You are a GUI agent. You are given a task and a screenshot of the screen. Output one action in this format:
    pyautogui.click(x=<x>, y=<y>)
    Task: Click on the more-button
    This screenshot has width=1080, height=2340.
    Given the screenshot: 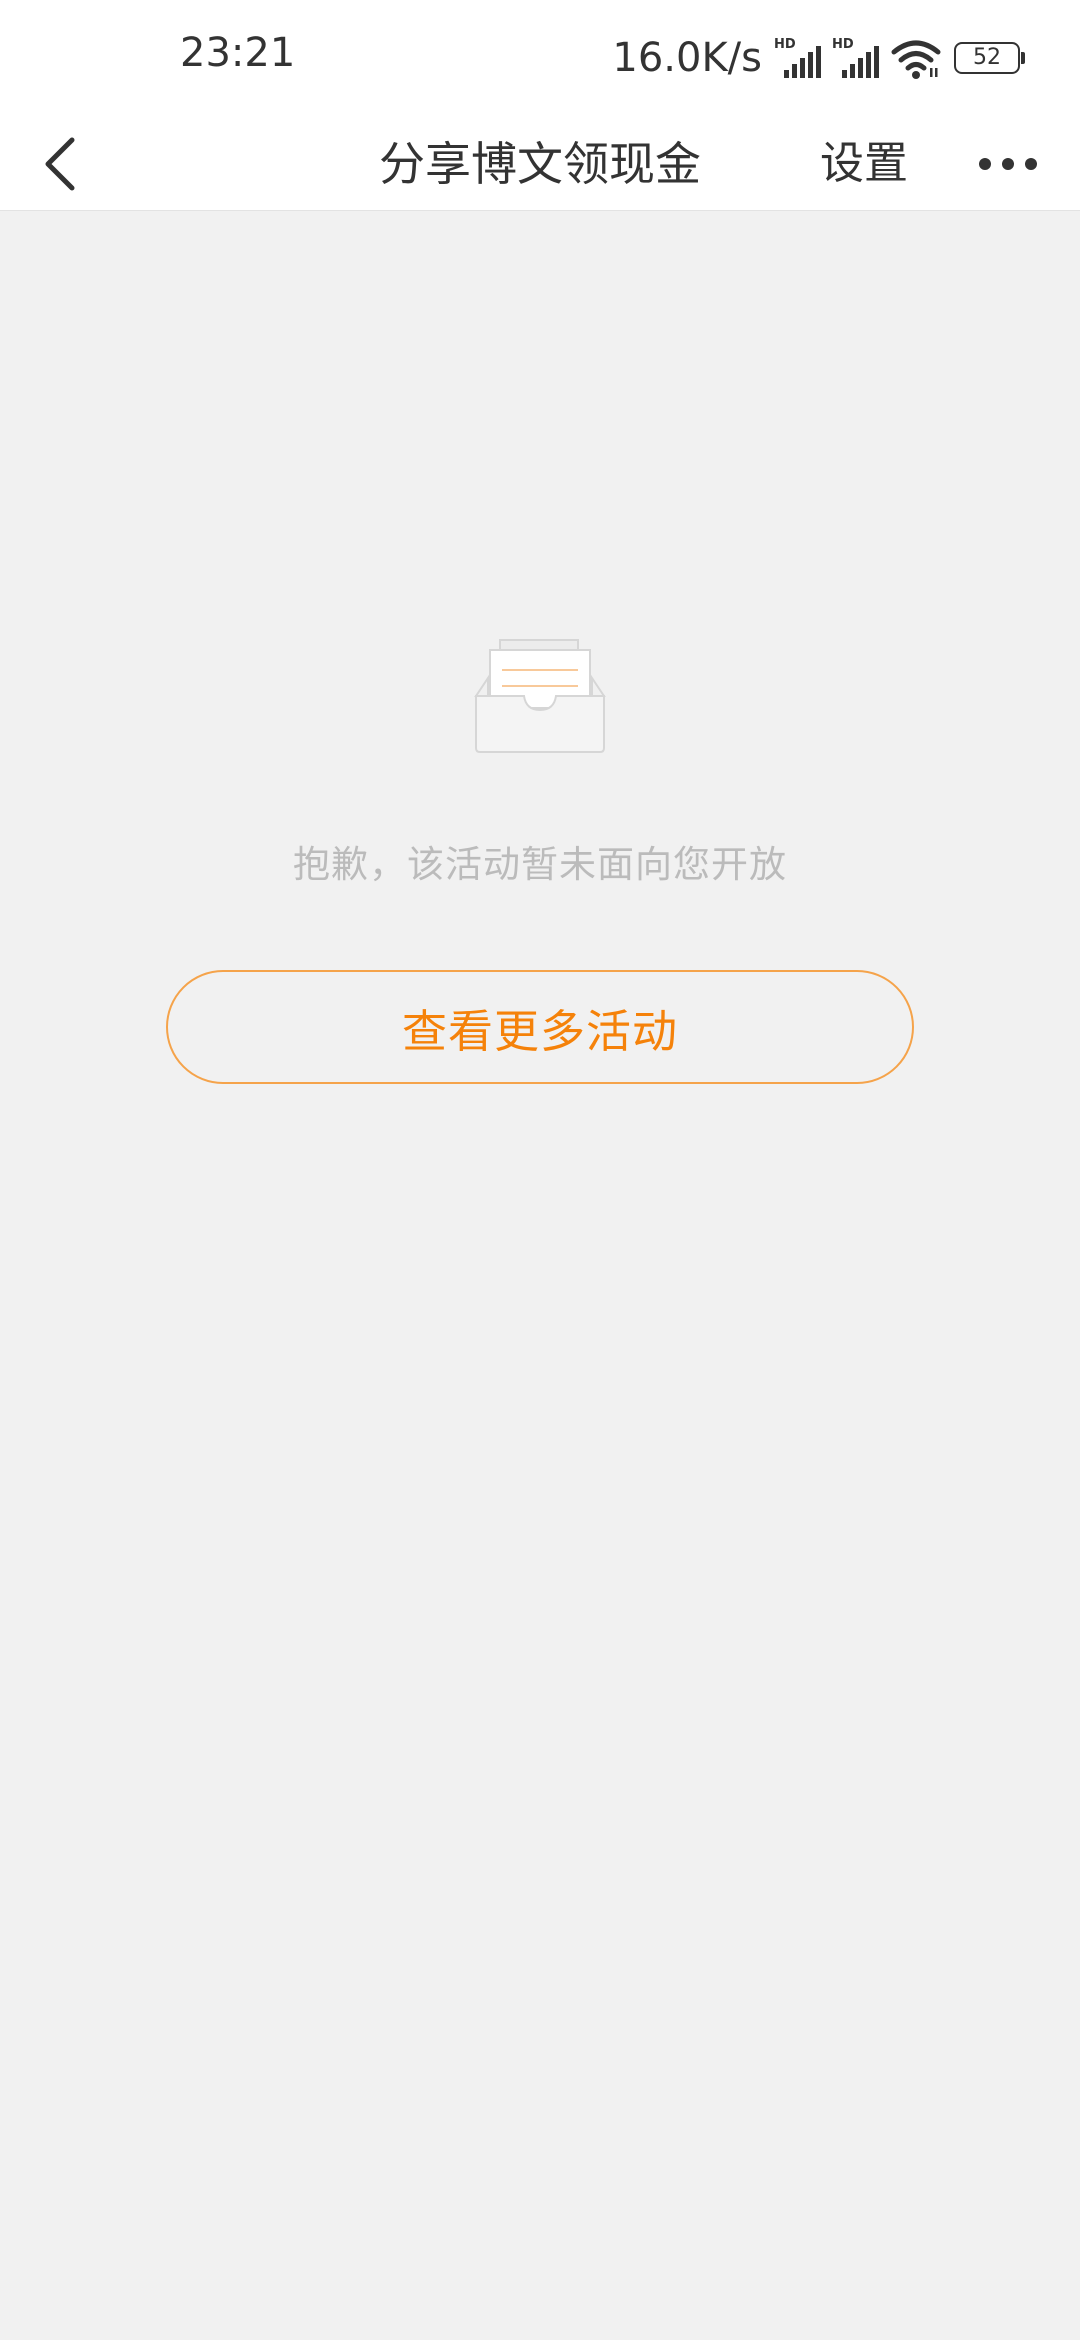 What is the action you would take?
    pyautogui.click(x=1008, y=164)
    